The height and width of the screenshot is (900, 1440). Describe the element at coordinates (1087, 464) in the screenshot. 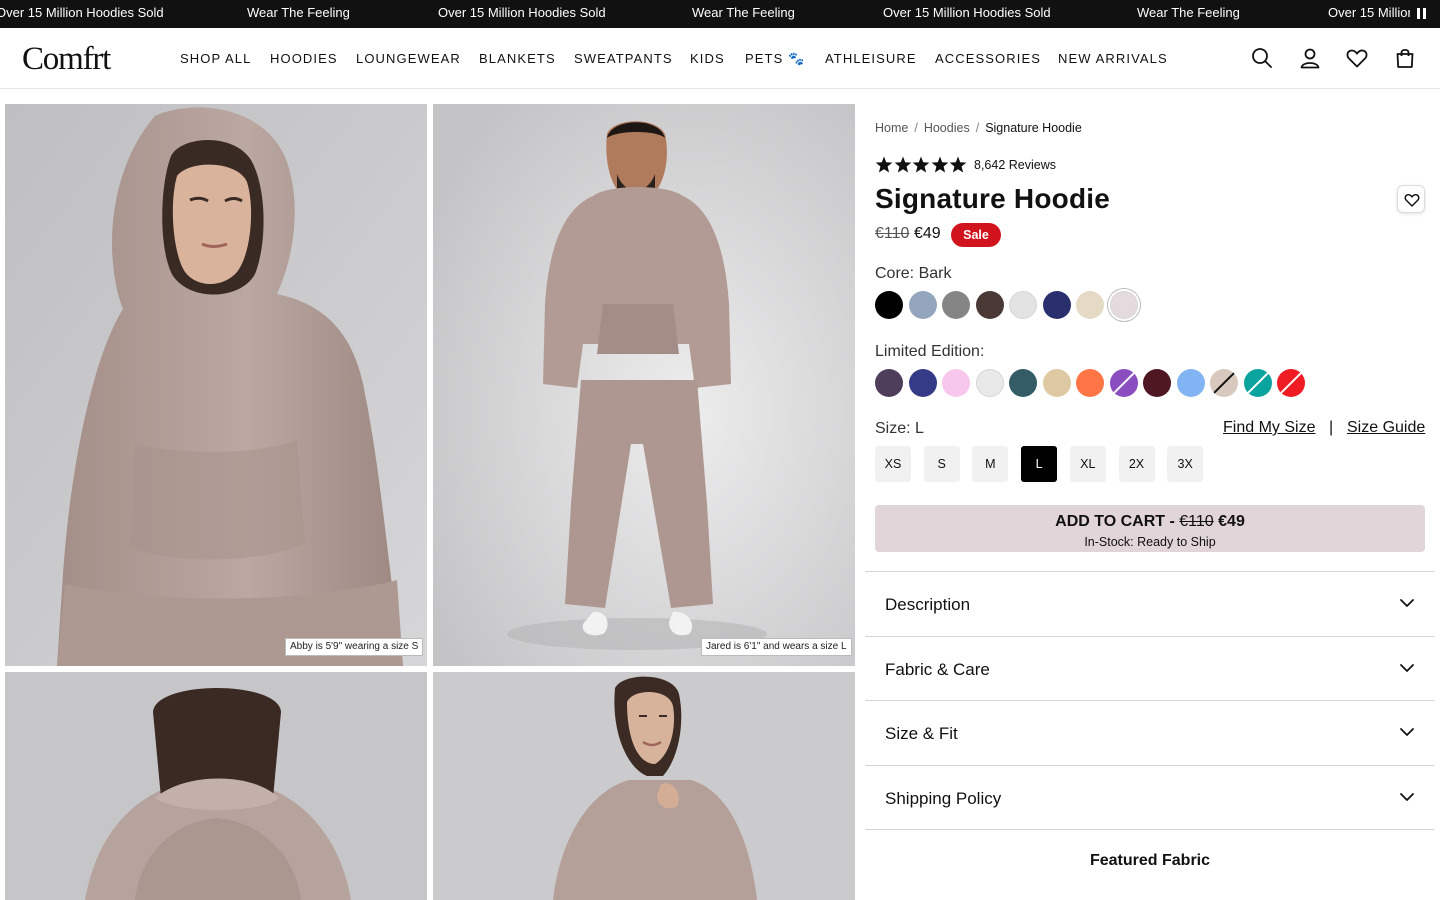

I see `size-option-xl: XL` at that location.